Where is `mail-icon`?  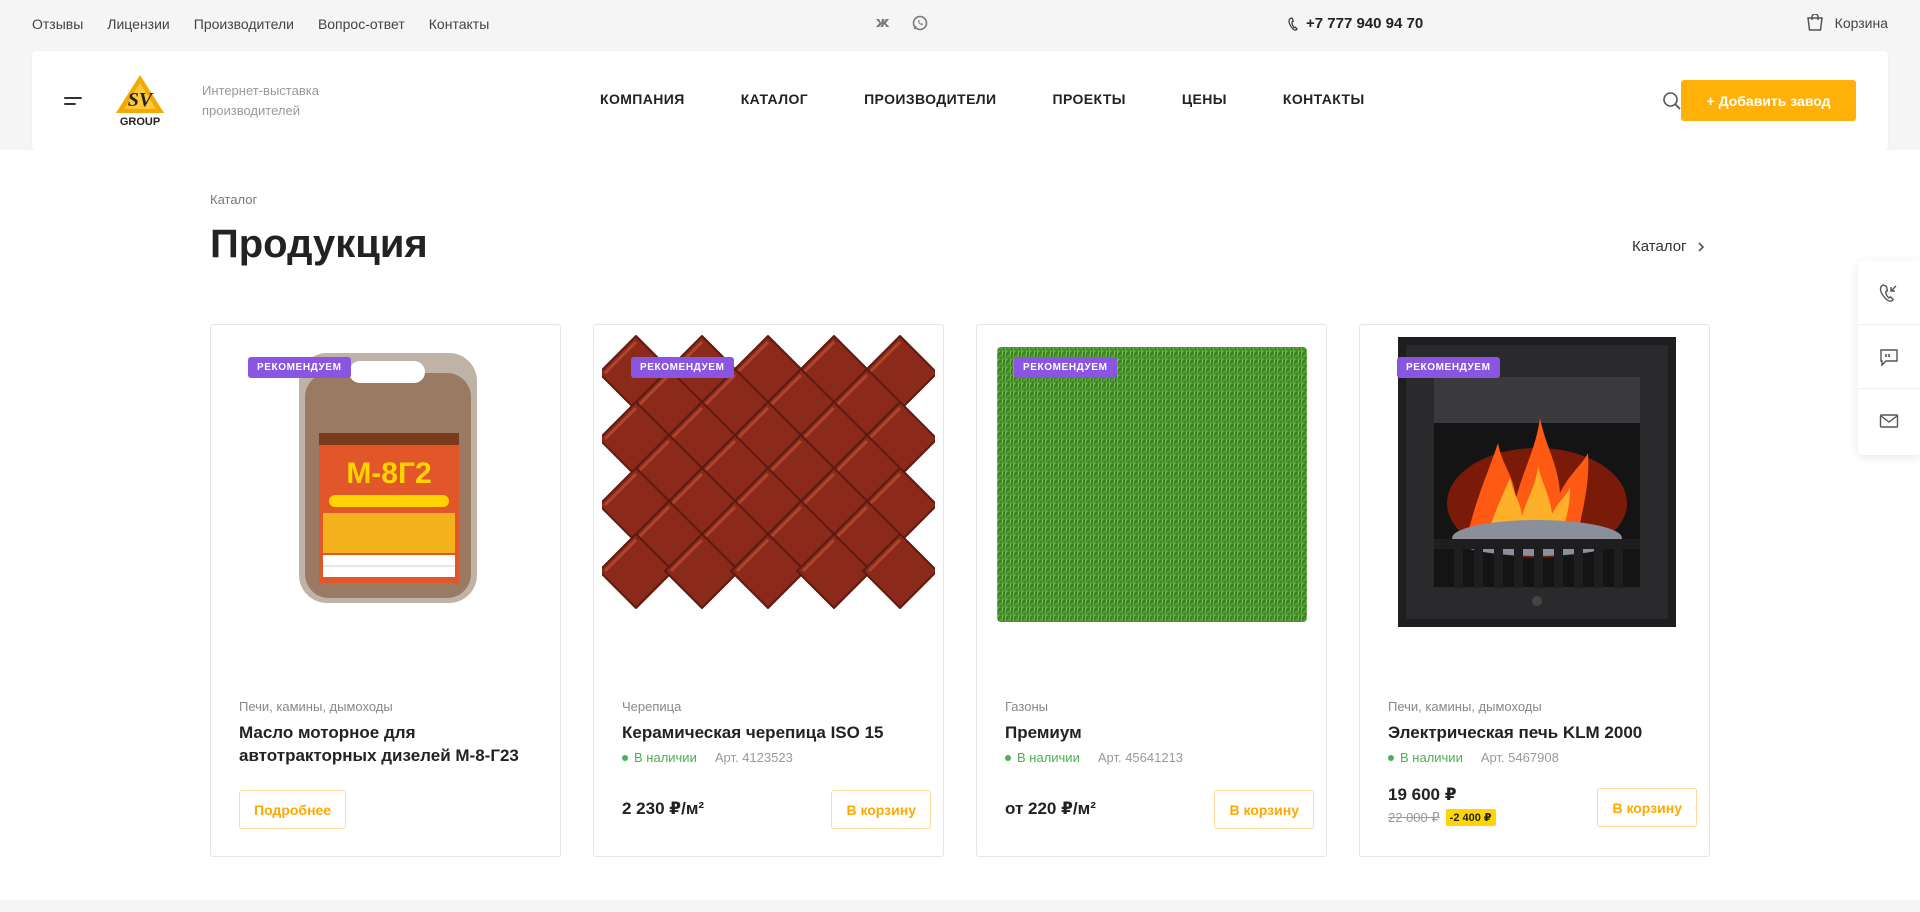
mail-icon is located at coordinates (1889, 421).